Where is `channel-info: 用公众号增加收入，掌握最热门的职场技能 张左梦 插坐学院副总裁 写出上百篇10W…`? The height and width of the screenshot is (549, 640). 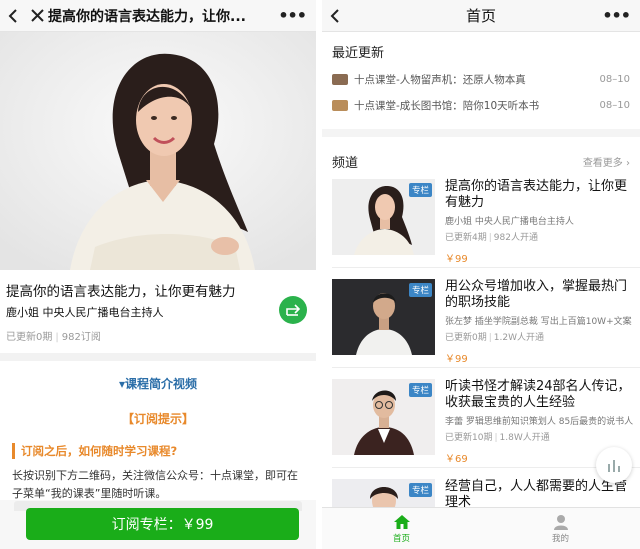 channel-info: 用公众号增加收入，掌握最热门的职场技能 张左梦 插坐学院副总裁 写出上百篇10W… is located at coordinates (534, 322).